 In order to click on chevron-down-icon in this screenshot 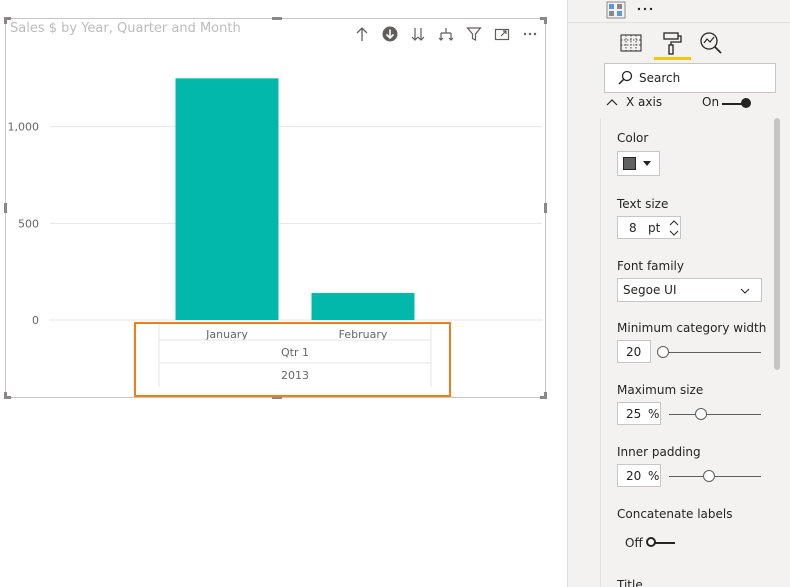, I will do `click(745, 291)`.